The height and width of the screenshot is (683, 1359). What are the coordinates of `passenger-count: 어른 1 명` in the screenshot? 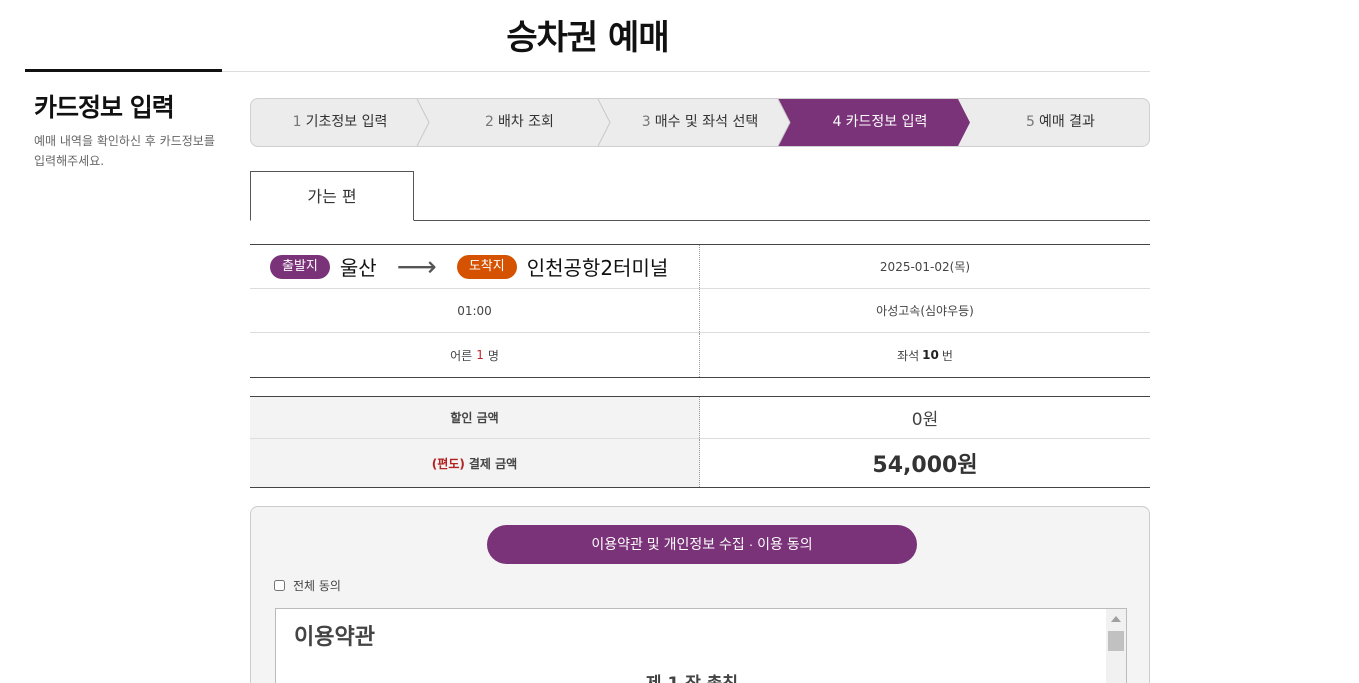 It's located at (475, 355).